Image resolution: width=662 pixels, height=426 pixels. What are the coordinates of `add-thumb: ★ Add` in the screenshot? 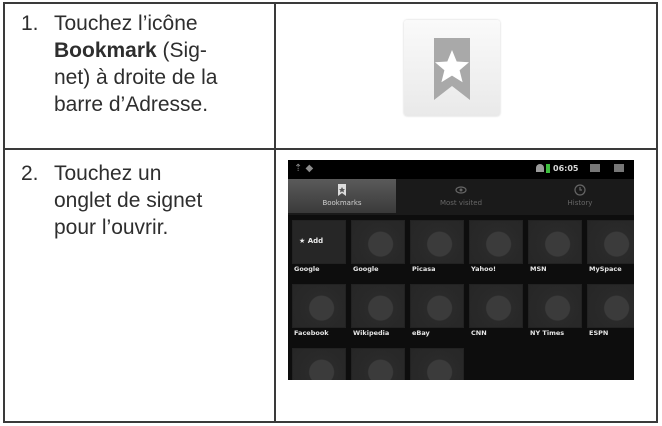 It's located at (319, 242).